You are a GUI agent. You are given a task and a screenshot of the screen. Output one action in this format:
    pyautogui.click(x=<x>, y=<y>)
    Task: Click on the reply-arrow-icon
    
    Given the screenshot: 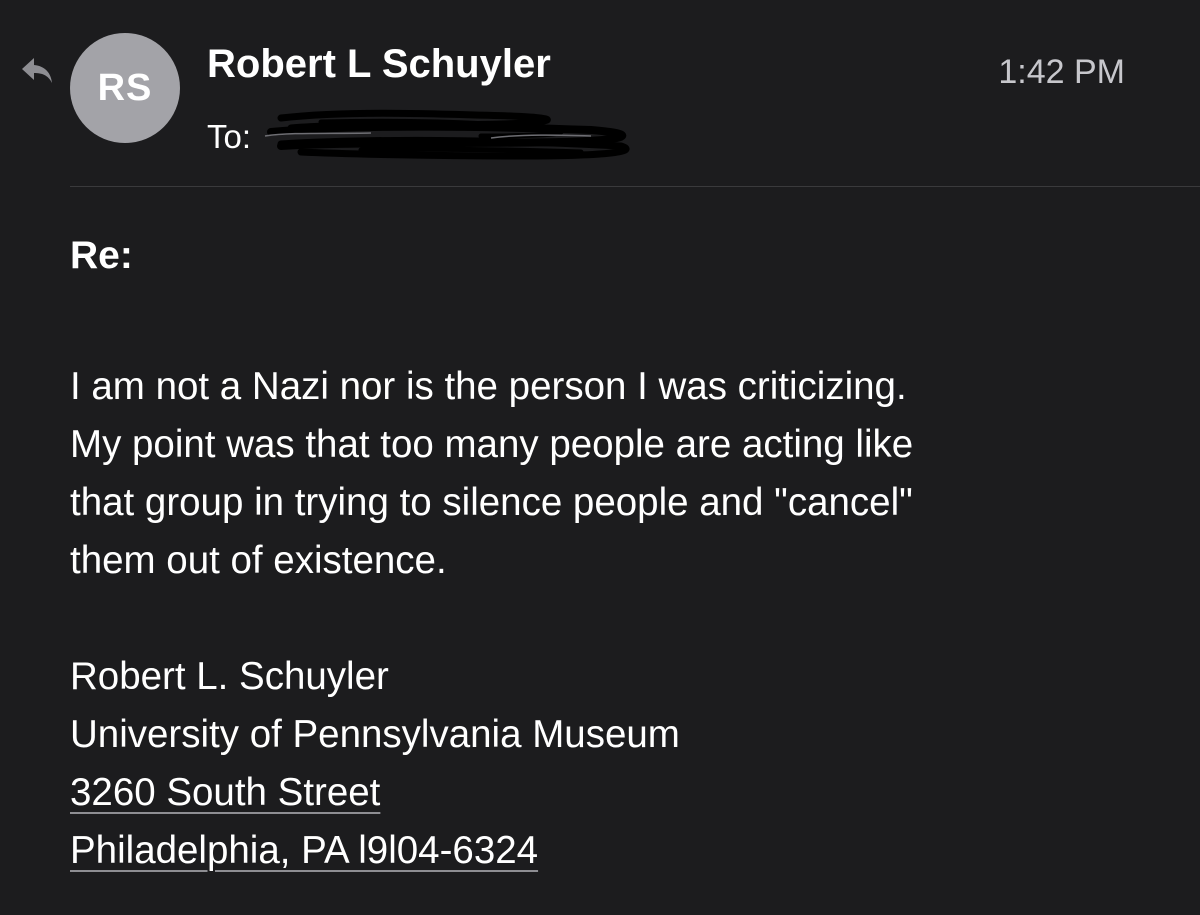 What is the action you would take?
    pyautogui.click(x=37, y=71)
    